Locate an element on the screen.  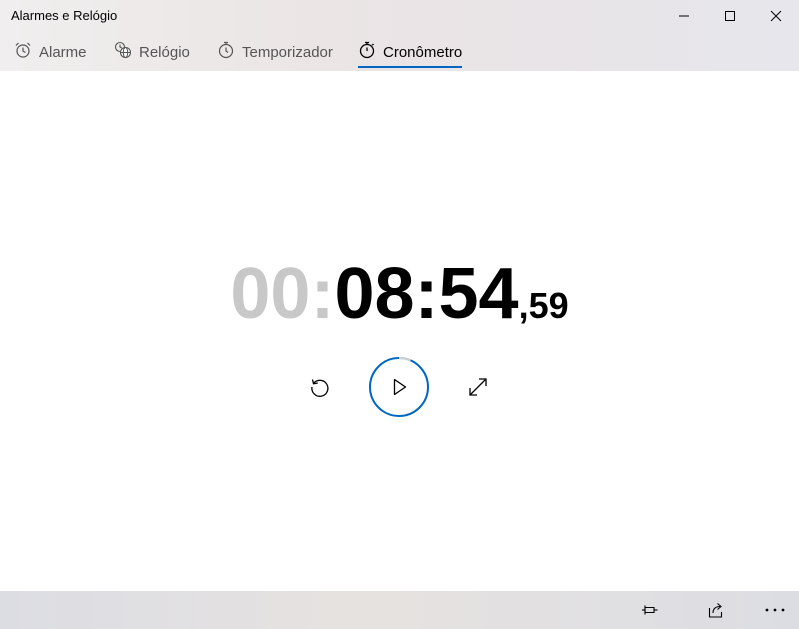
maximize-icon is located at coordinates (730, 16).